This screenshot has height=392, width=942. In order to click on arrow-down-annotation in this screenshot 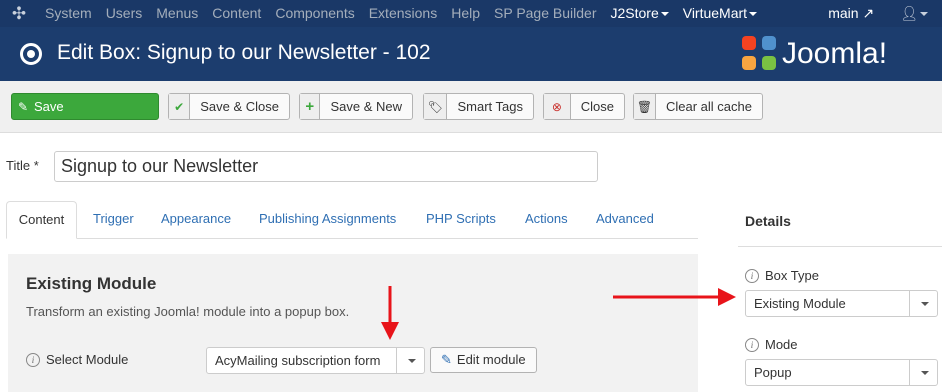, I will do `click(390, 313)`.